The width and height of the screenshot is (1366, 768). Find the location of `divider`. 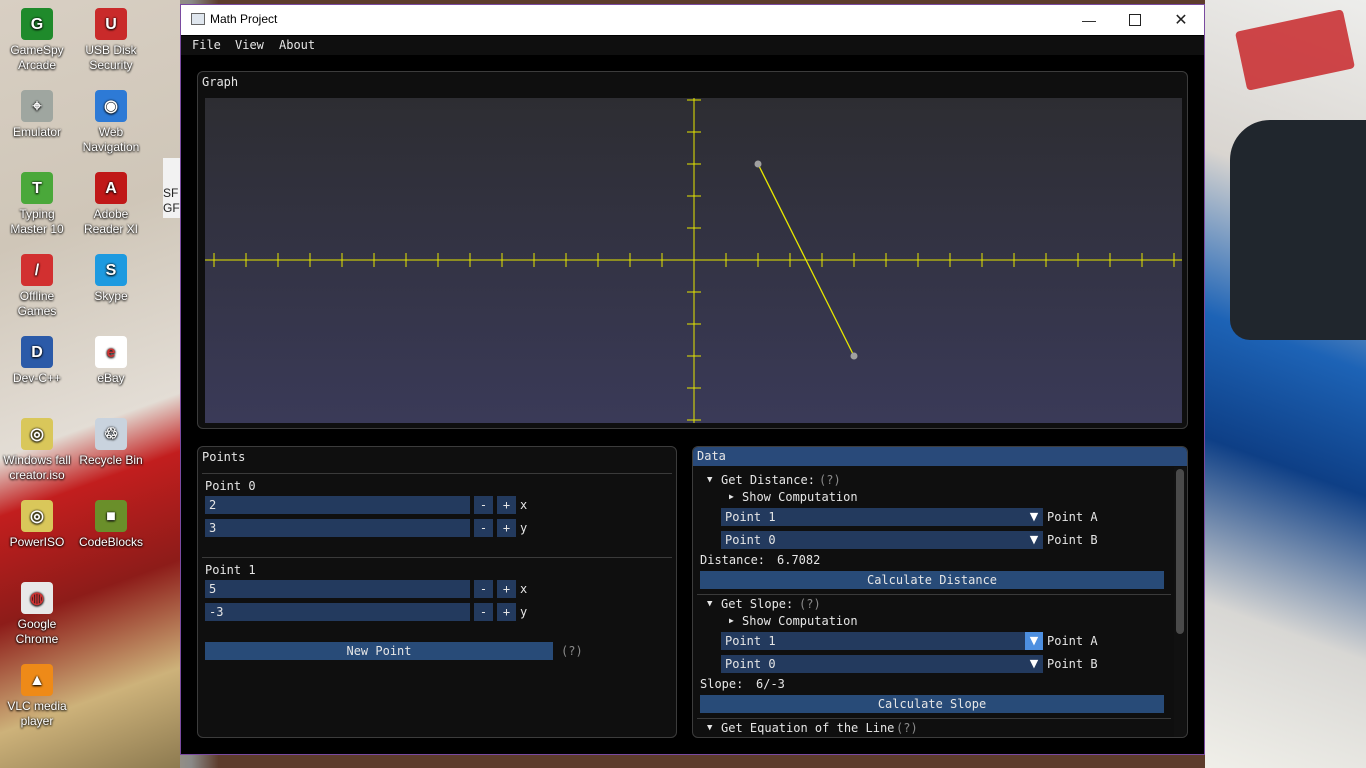

divider is located at coordinates (934, 718).